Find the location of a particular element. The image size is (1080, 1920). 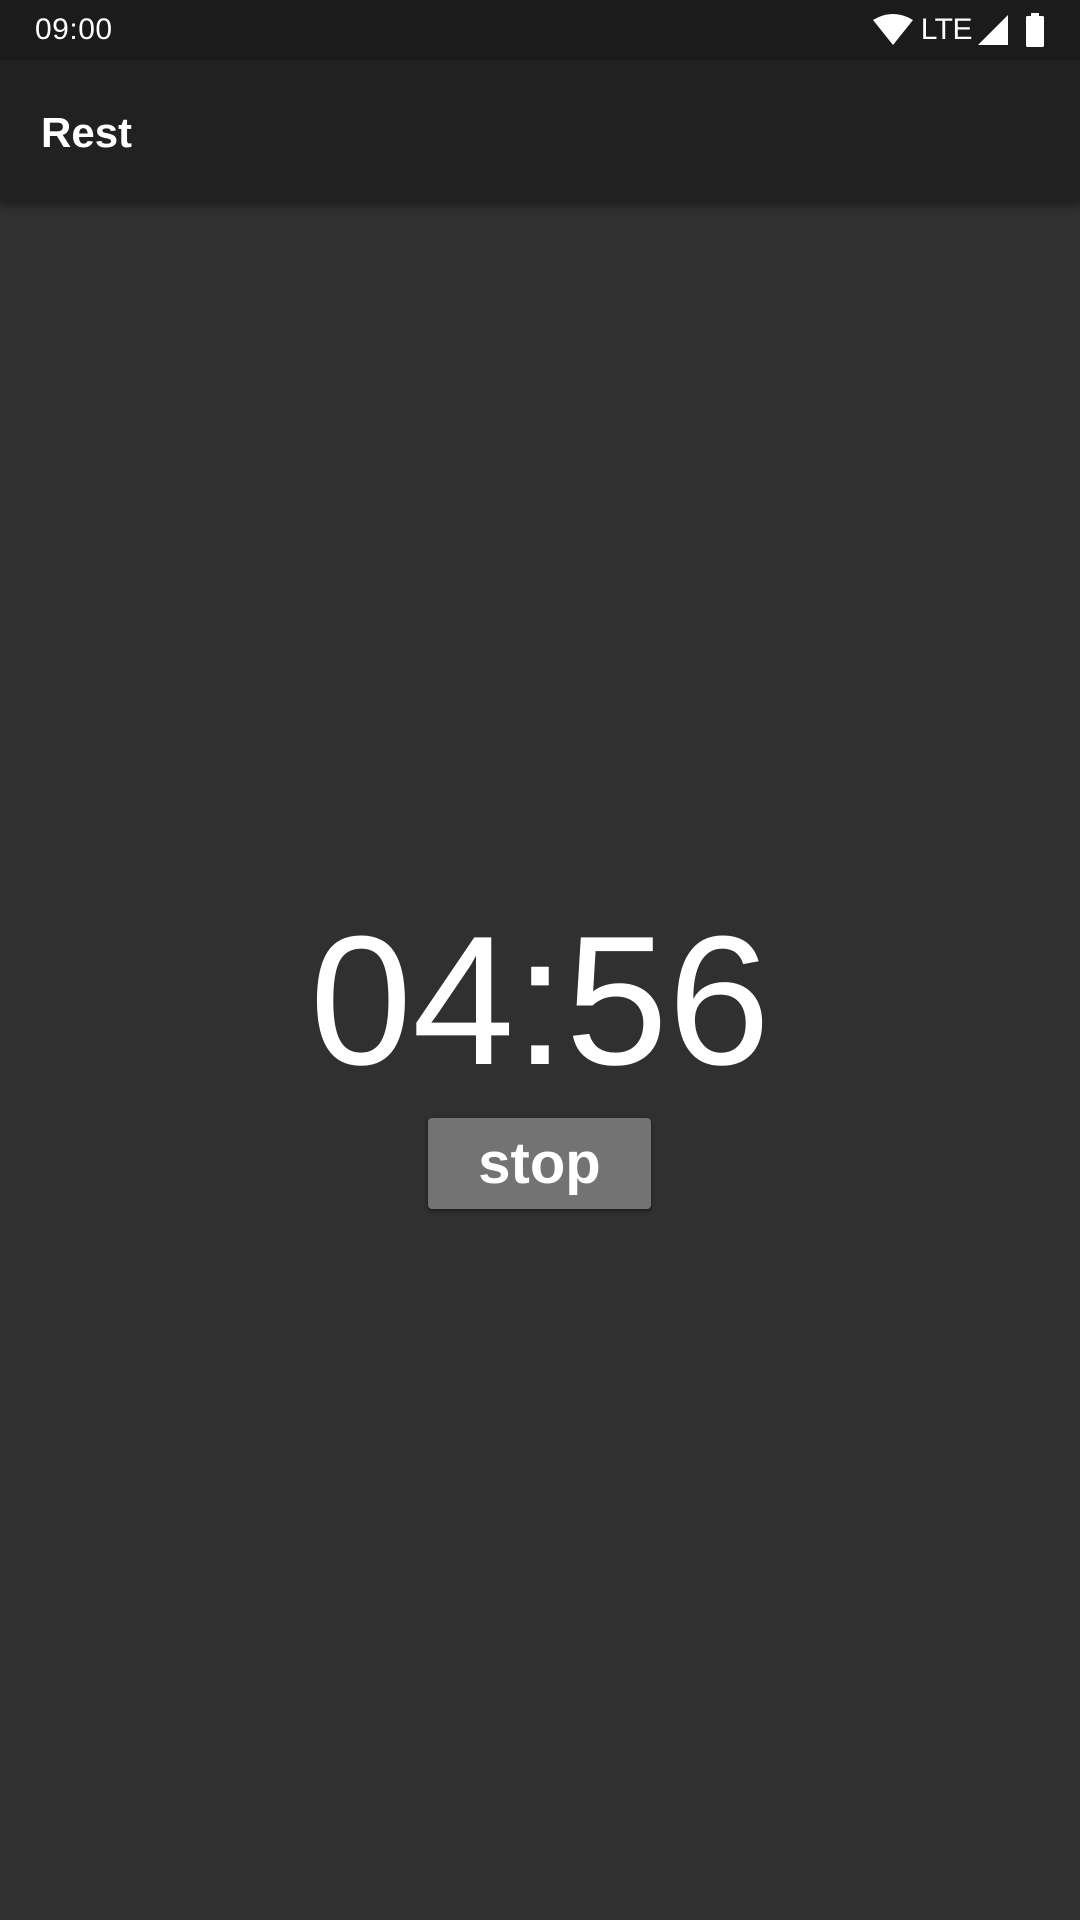

status-icons: LTE is located at coordinates (958, 30).